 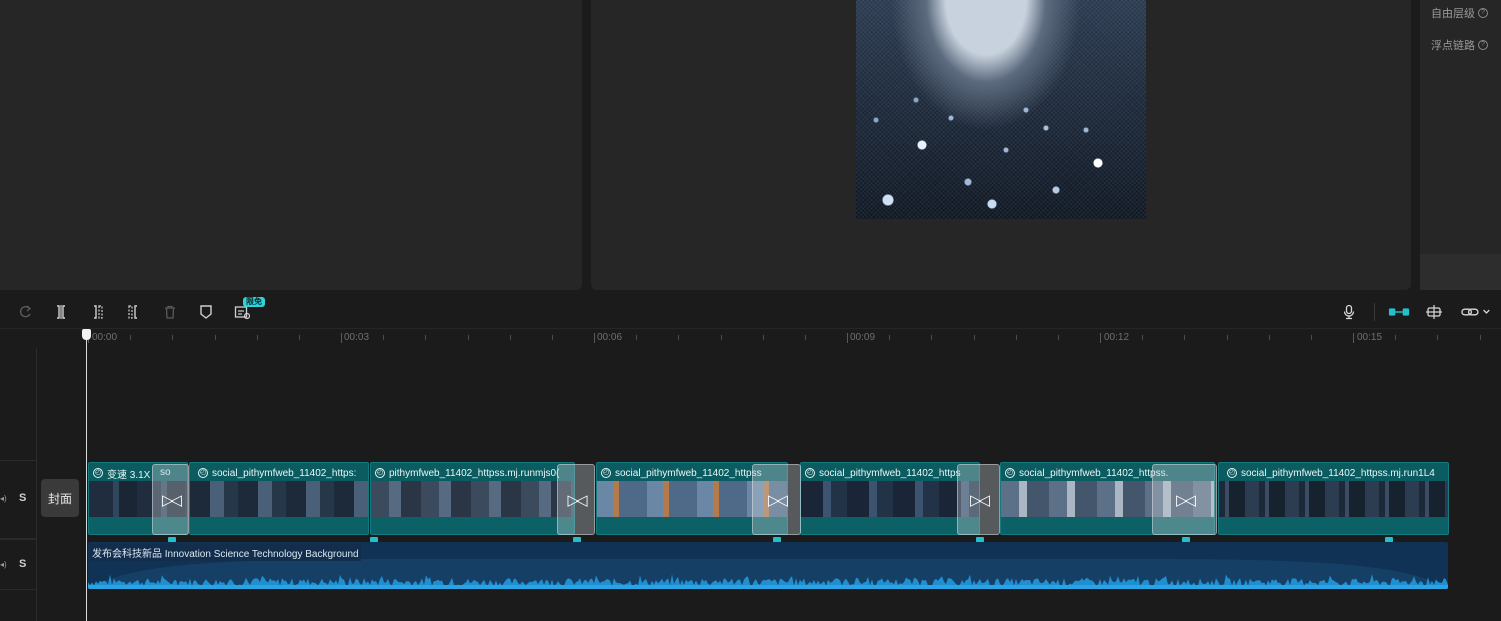 I want to click on audio-track-header: ◂) S, so click(x=18, y=564).